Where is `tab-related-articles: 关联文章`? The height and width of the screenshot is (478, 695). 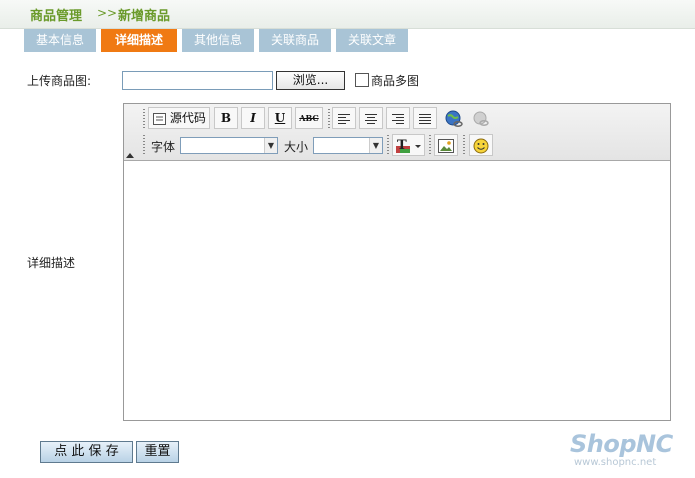
tab-related-articles: 关联文章 is located at coordinates (372, 40).